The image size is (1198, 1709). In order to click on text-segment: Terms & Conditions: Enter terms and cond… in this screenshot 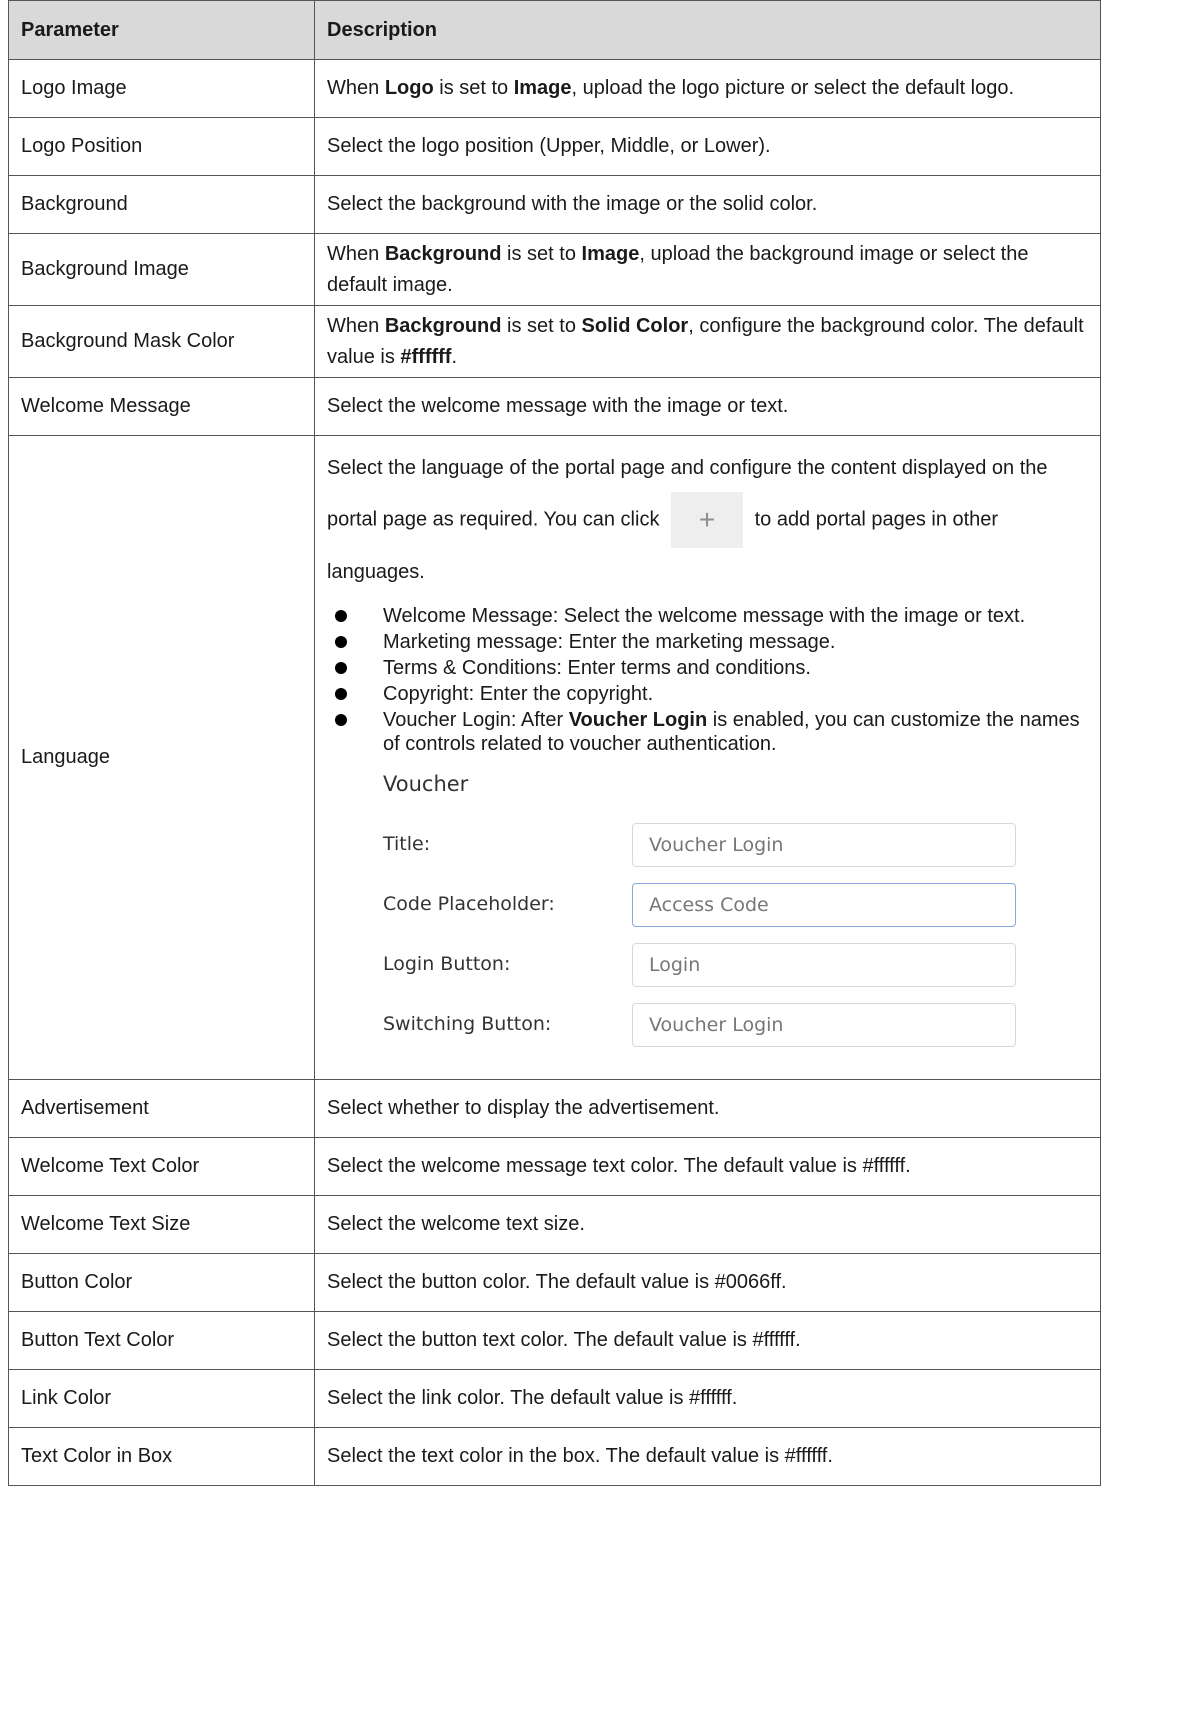, I will do `click(597, 668)`.